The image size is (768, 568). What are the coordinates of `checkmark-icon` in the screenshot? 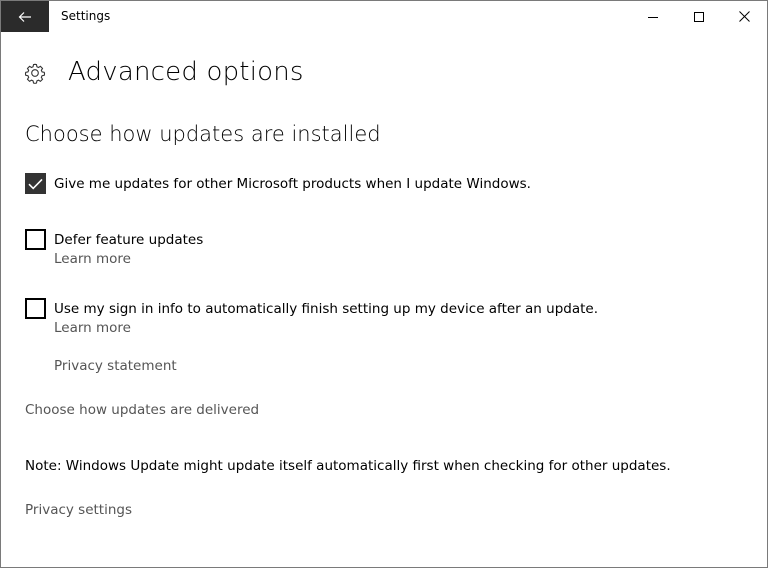 It's located at (35, 184).